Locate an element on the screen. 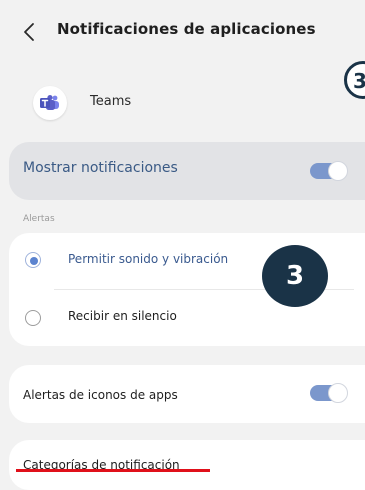 The image size is (365, 490). teams-icon is located at coordinates (49, 102).